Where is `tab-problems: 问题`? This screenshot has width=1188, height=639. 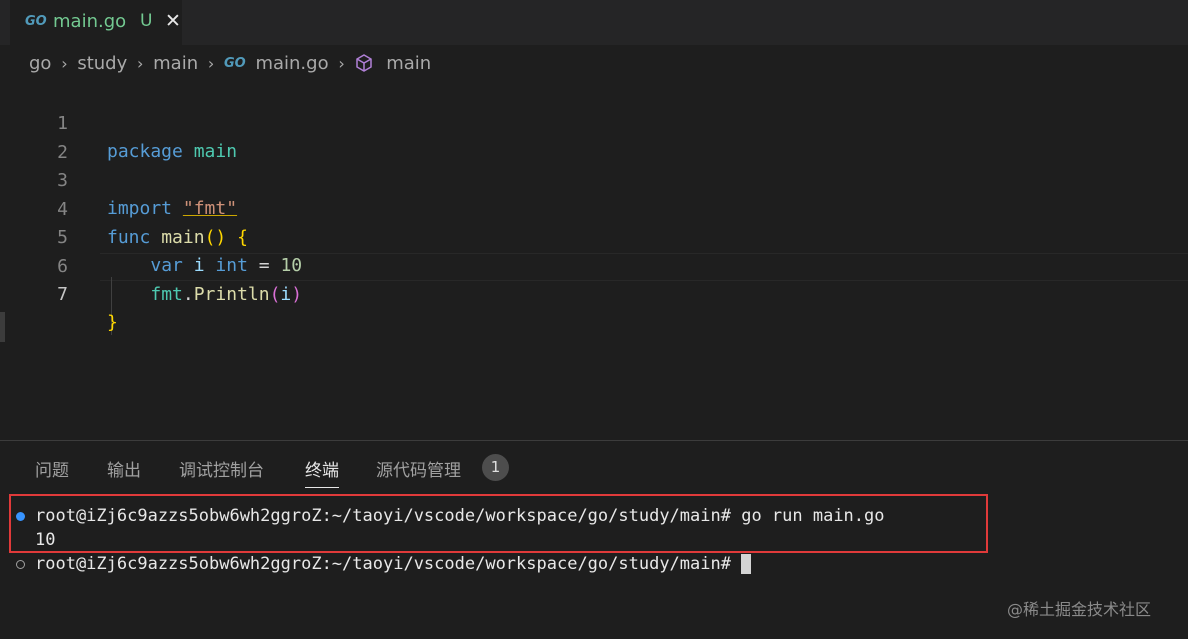
tab-problems: 问题 is located at coordinates (52, 468).